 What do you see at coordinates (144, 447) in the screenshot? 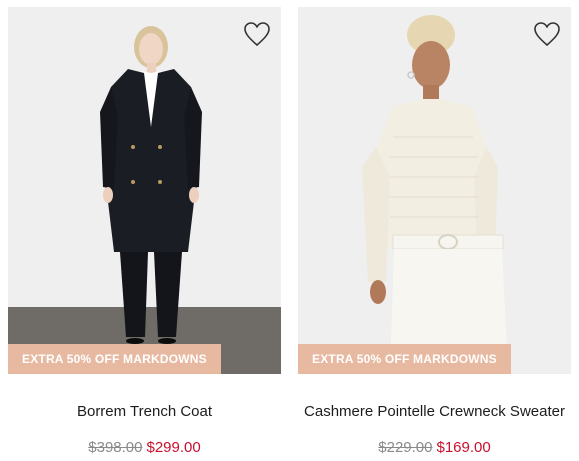
I see `product-price: $398.00 $299.00` at bounding box center [144, 447].